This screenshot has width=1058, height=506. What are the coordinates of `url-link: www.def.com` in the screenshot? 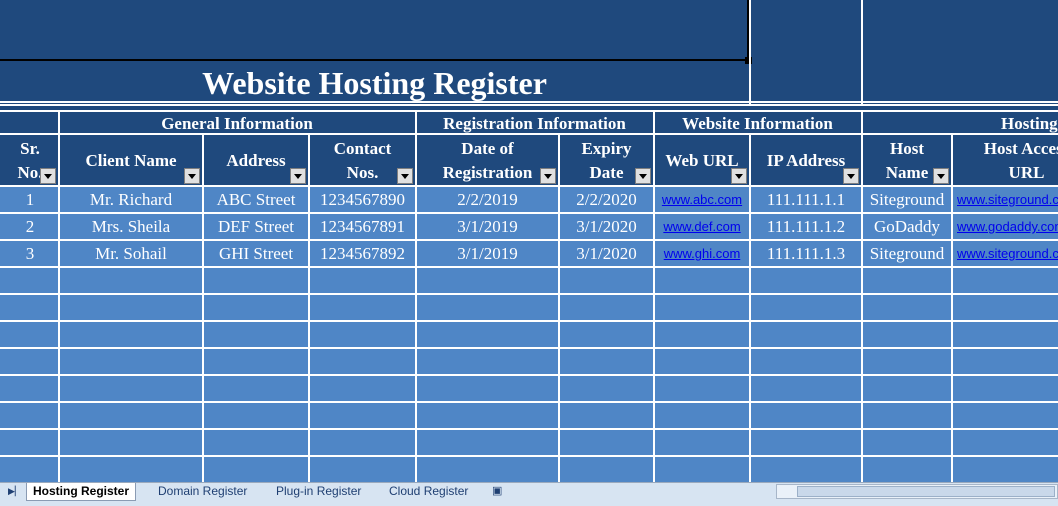 It's located at (701, 226).